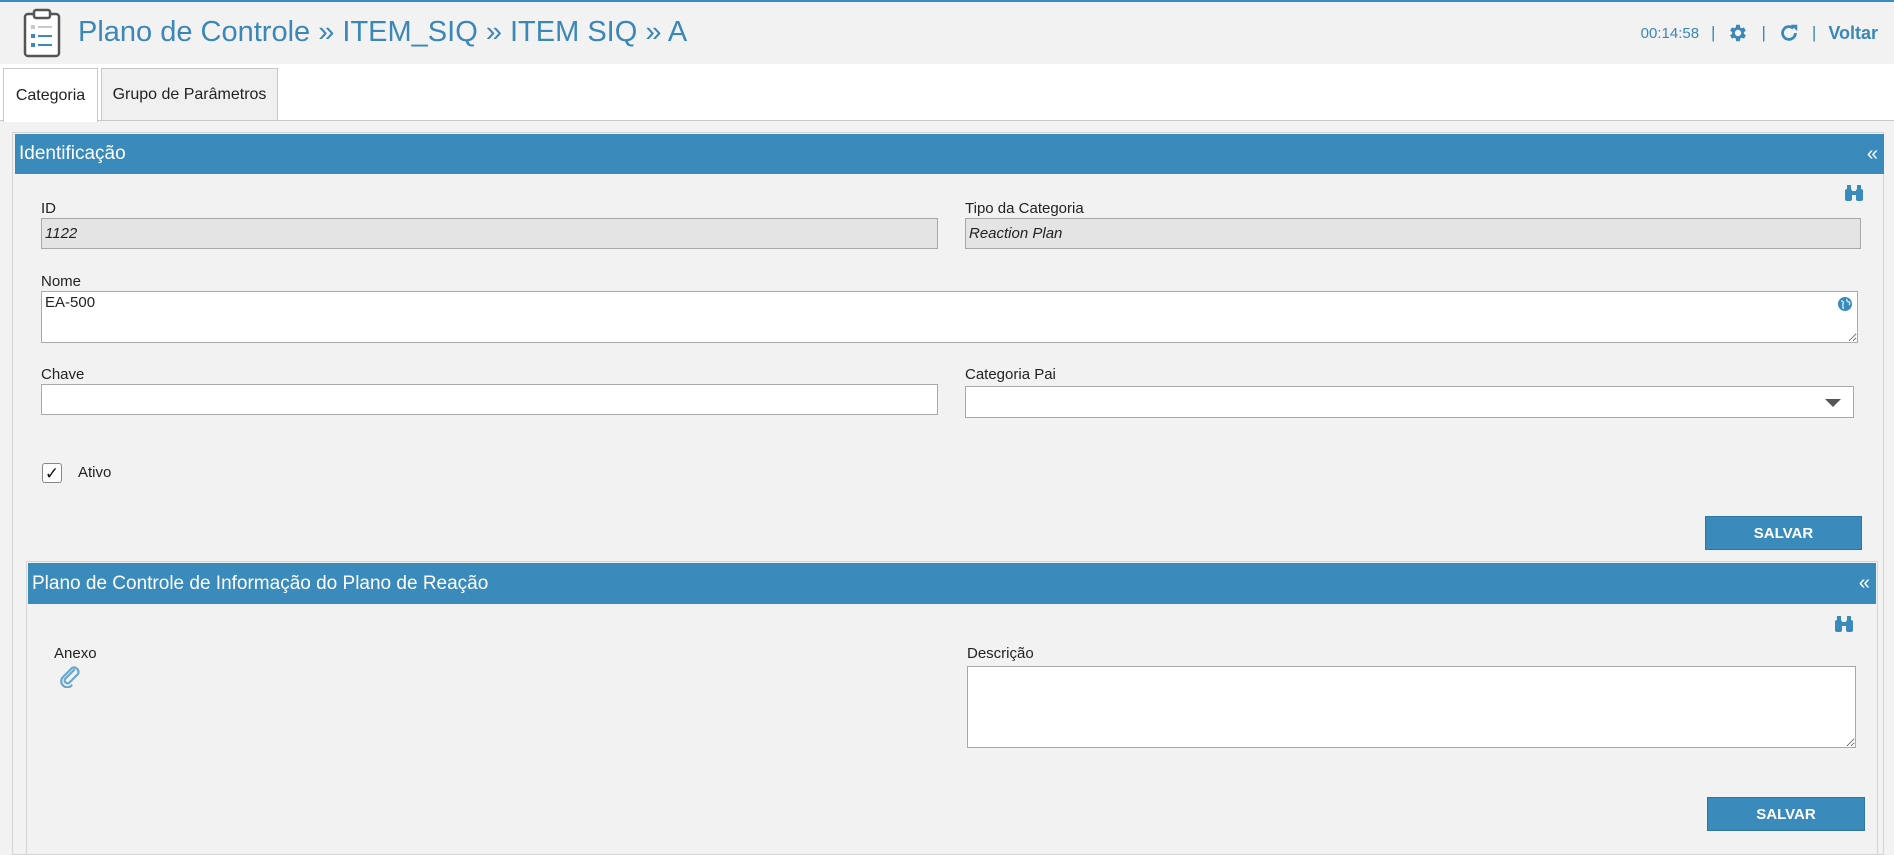 The width and height of the screenshot is (1894, 855). What do you see at coordinates (48, 208) in the screenshot?
I see `id-label: ID` at bounding box center [48, 208].